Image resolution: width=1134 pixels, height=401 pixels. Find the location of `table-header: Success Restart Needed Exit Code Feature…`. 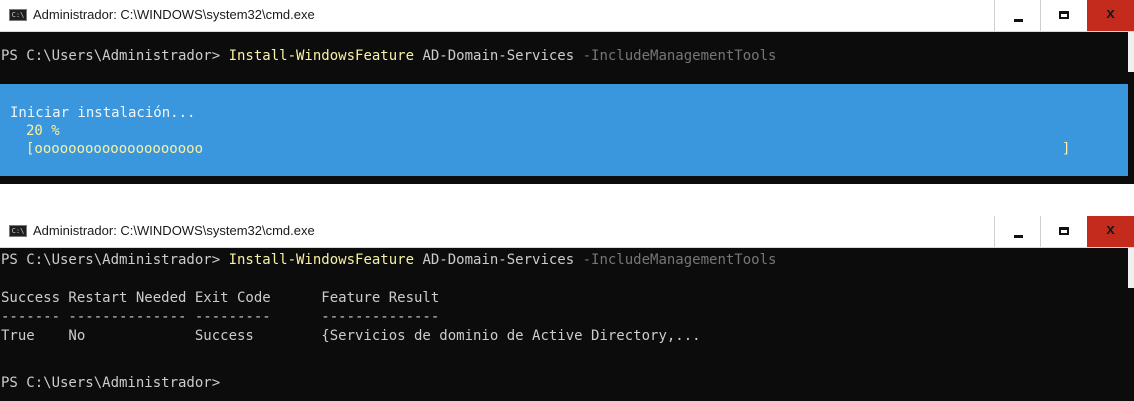

table-header: Success Restart Needed Exit Code Feature… is located at coordinates (220, 298).